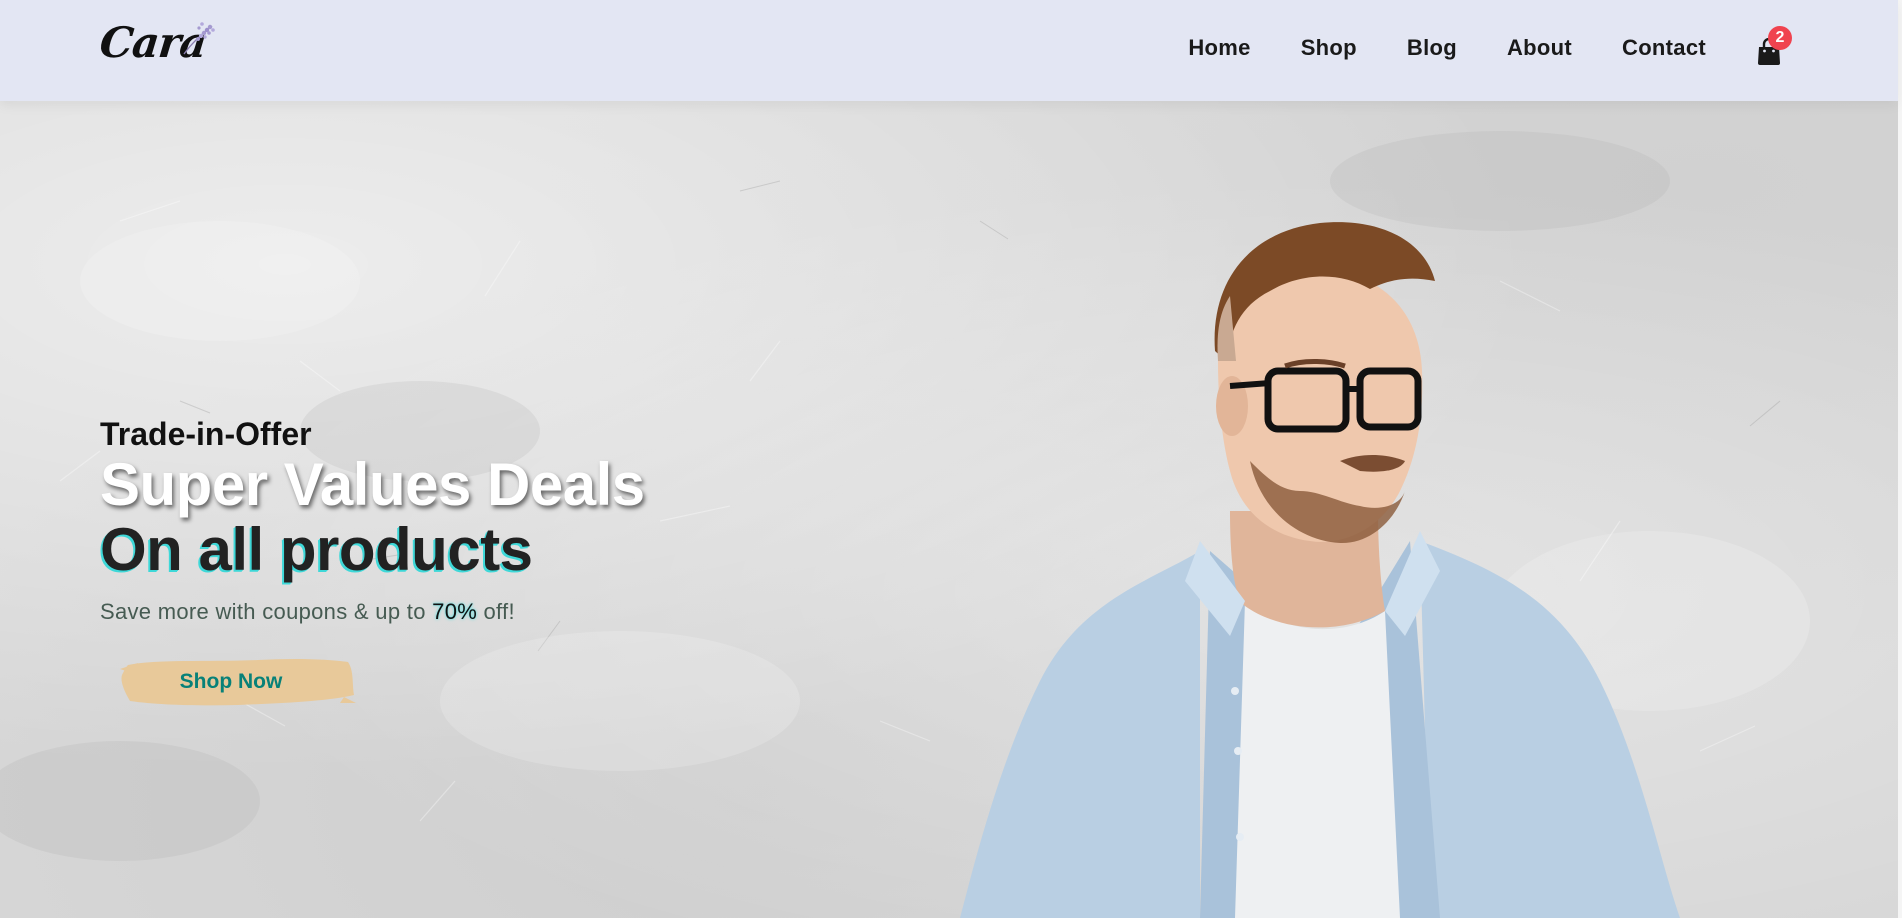 This screenshot has width=1902, height=918. I want to click on shop-now-button: Shop Now, so click(238, 682).